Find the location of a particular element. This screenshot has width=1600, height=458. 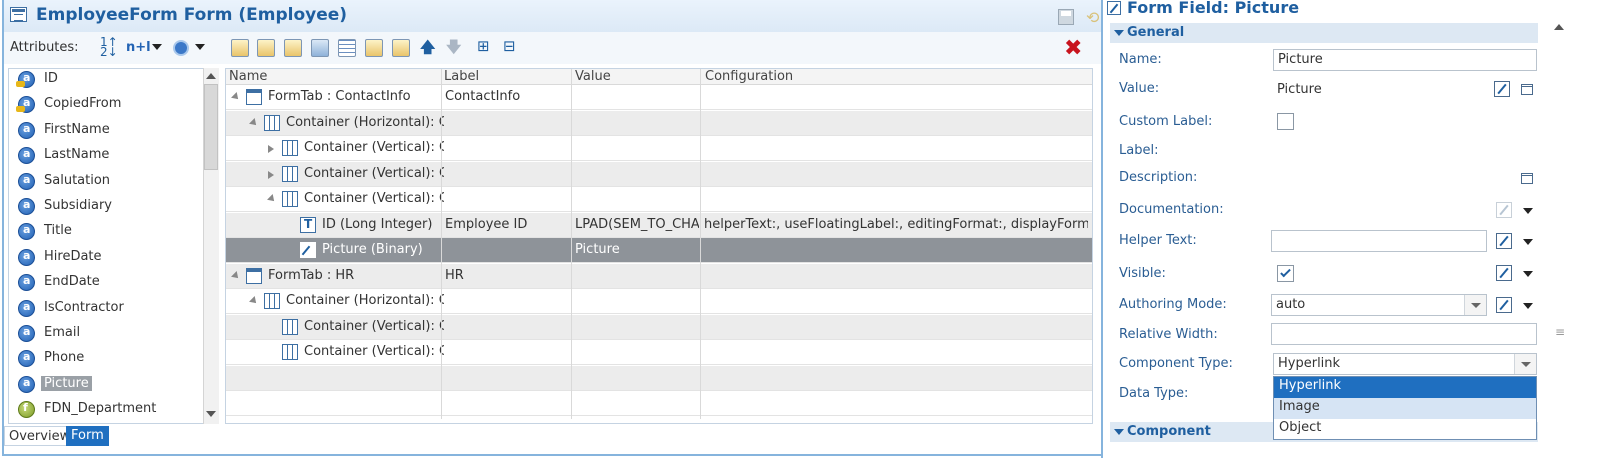

properties-scrollbar is located at coordinates (1559, 229).